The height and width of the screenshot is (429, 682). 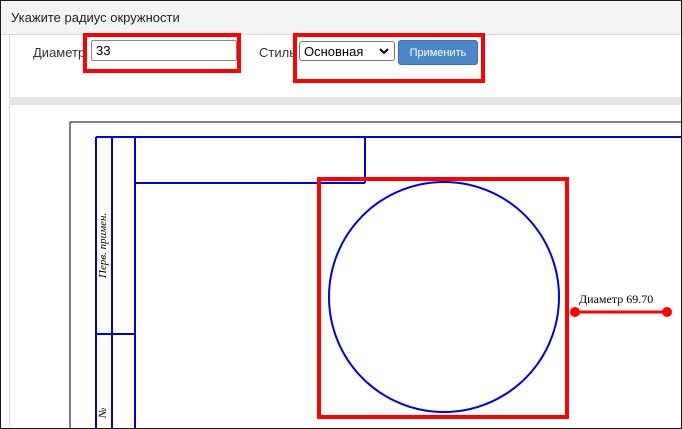 I want to click on stamp-number-mark: №, so click(x=103, y=412).